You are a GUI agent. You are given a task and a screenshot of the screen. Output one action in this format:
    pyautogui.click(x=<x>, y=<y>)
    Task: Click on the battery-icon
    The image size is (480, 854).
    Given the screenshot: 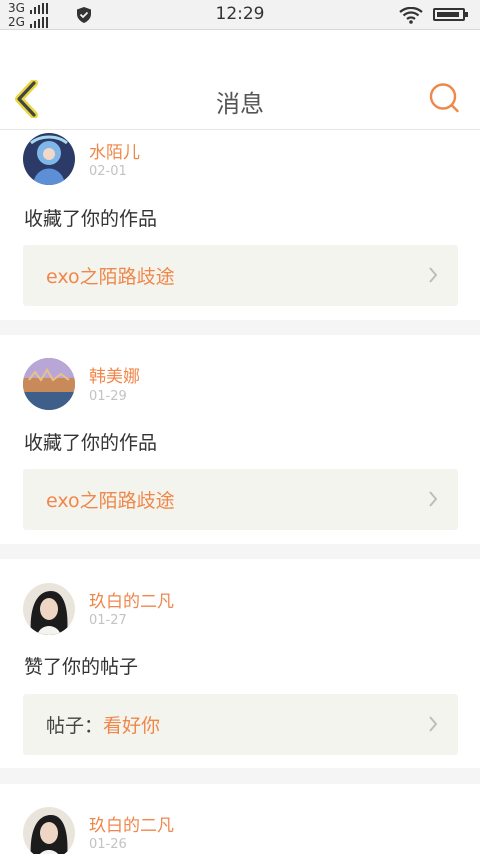 What is the action you would take?
    pyautogui.click(x=450, y=14)
    